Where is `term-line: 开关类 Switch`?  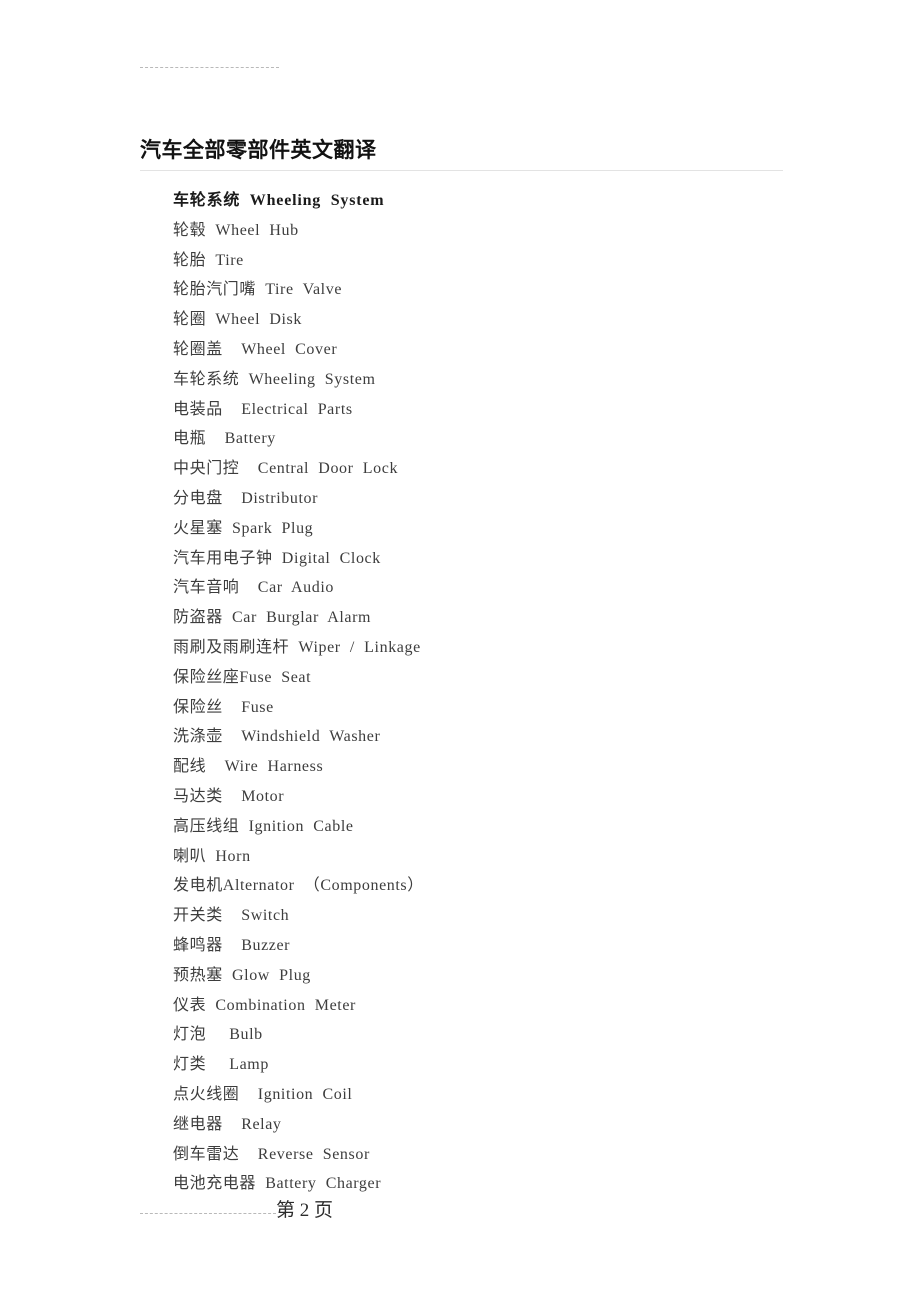 term-line: 开关类 Switch is located at coordinates (231, 916).